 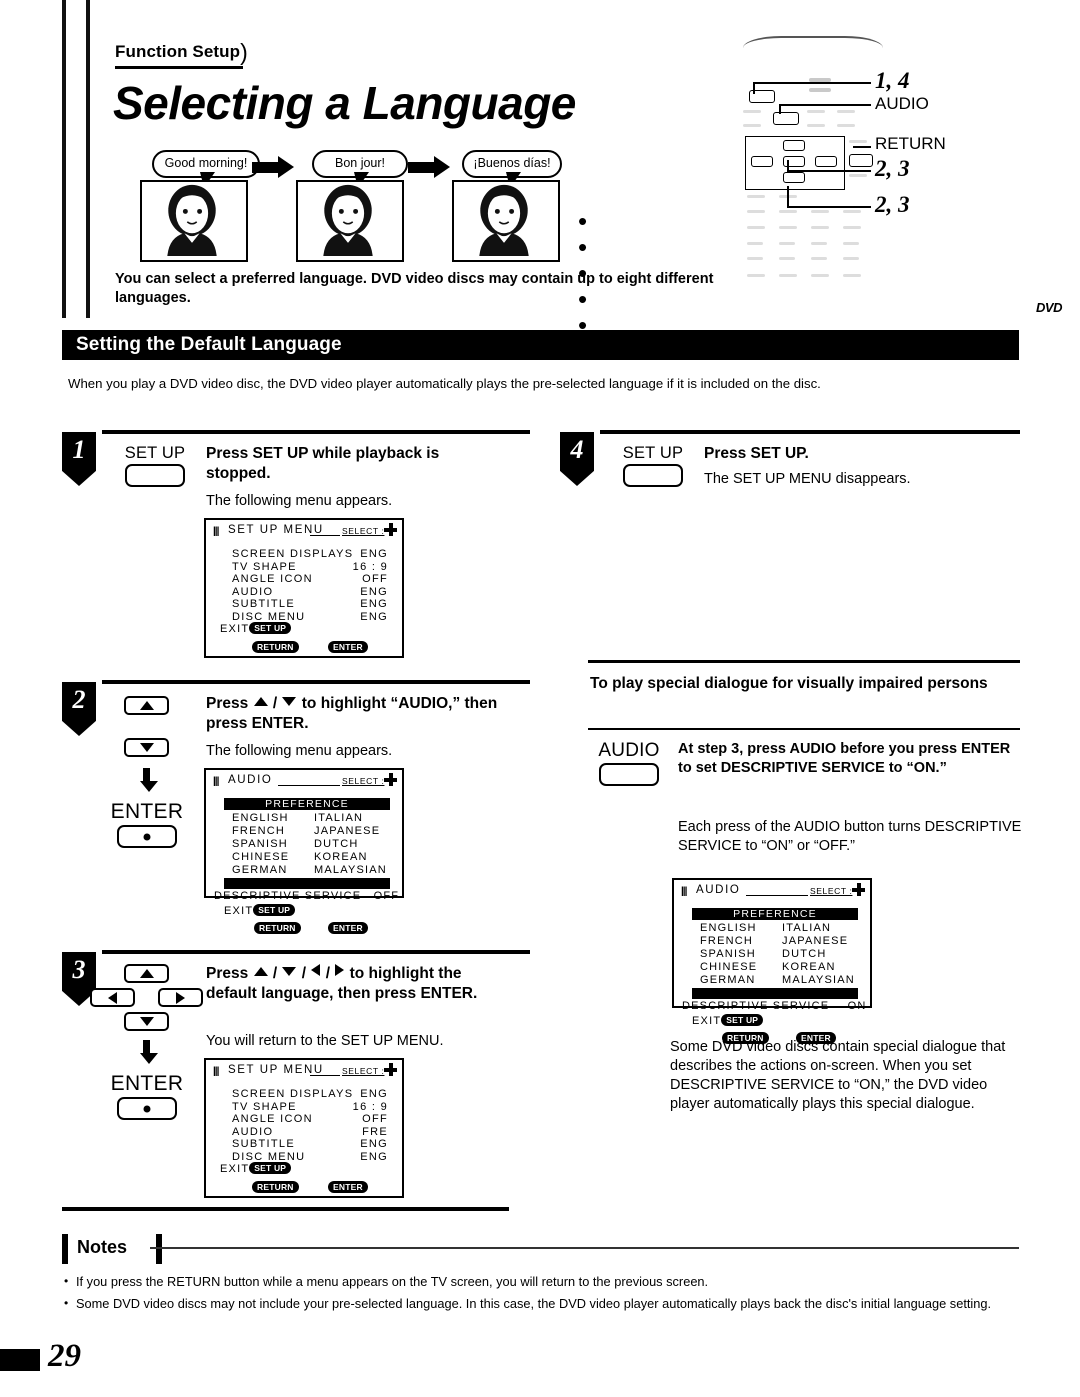 I want to click on flow-down-arrow, so click(x=149, y=780).